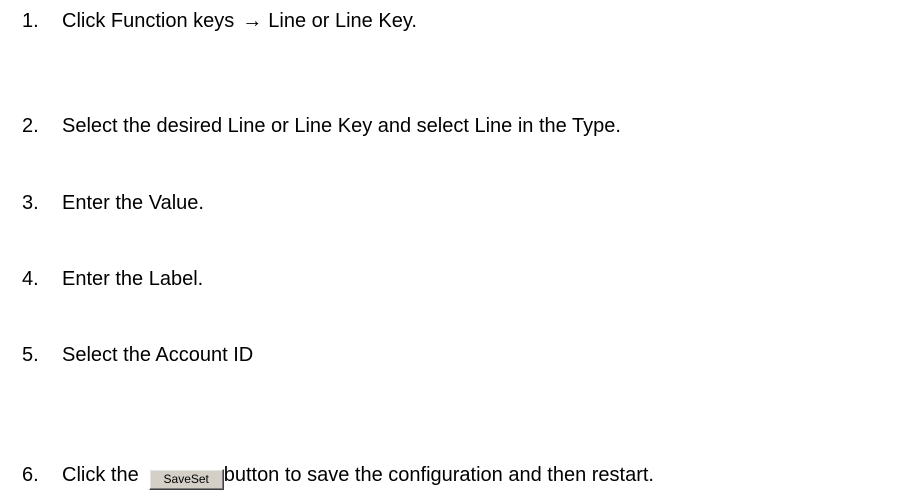 The image size is (921, 502). What do you see at coordinates (148, 21) in the screenshot?
I see `step-text: Click Function keys` at bounding box center [148, 21].